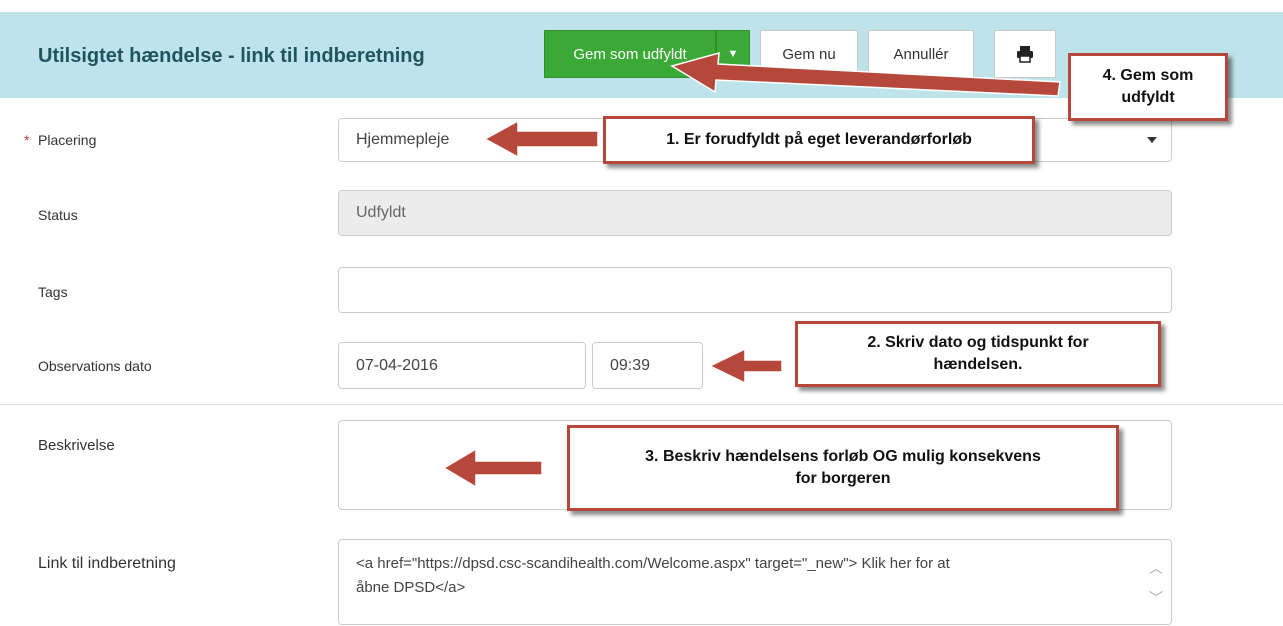 The image size is (1283, 626). What do you see at coordinates (745, 366) in the screenshot?
I see `arrow-2-icon` at bounding box center [745, 366].